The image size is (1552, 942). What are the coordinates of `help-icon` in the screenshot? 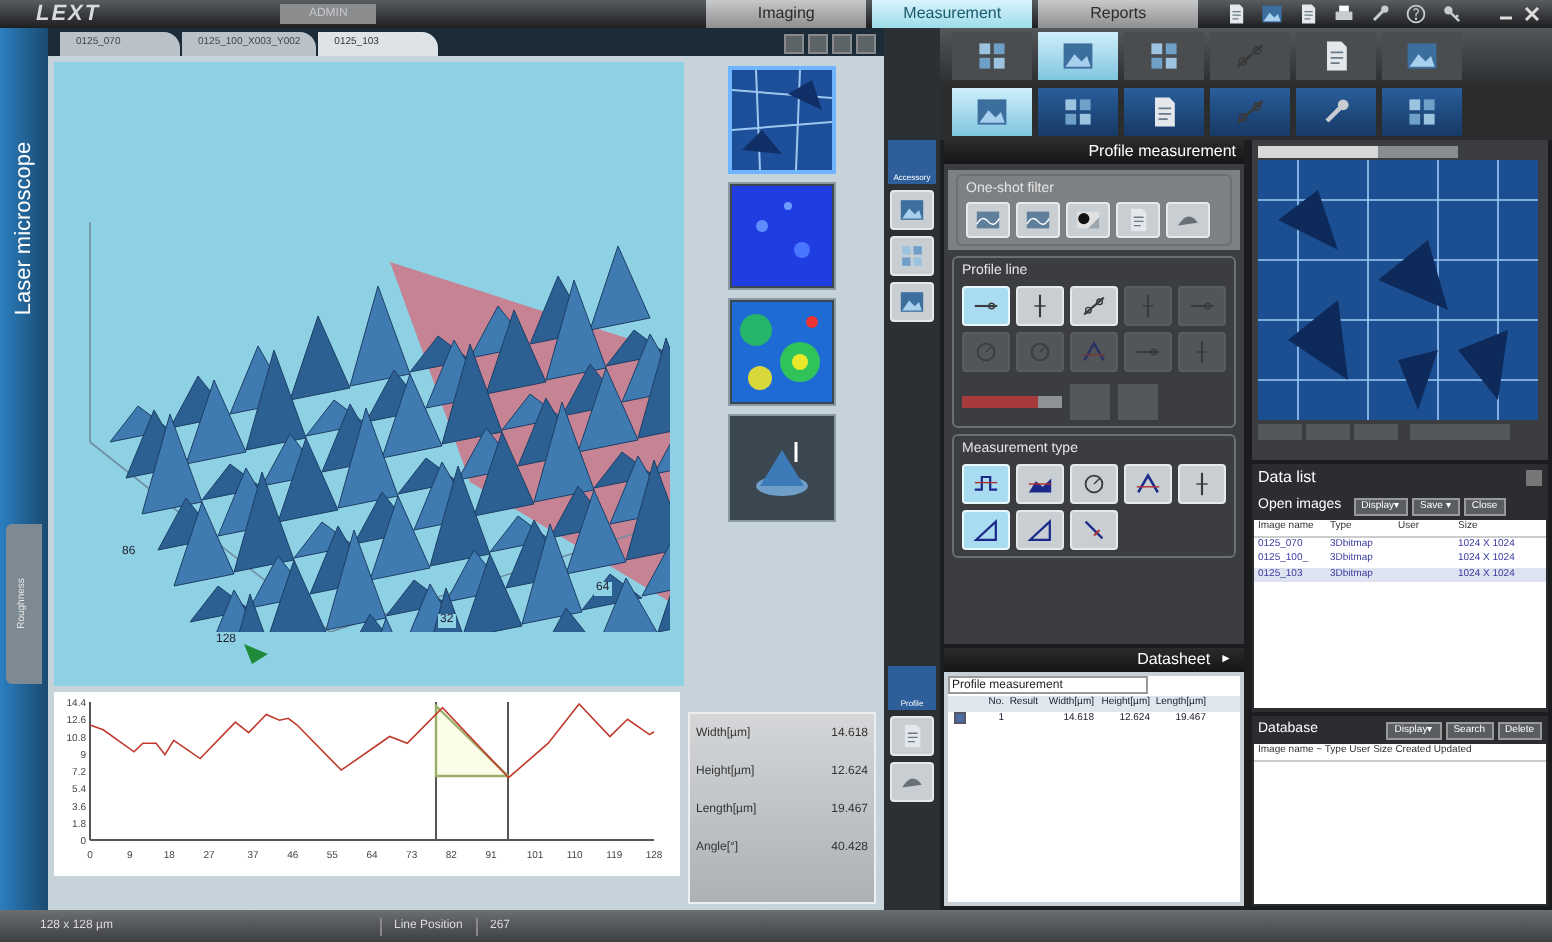 It's located at (1415, 14).